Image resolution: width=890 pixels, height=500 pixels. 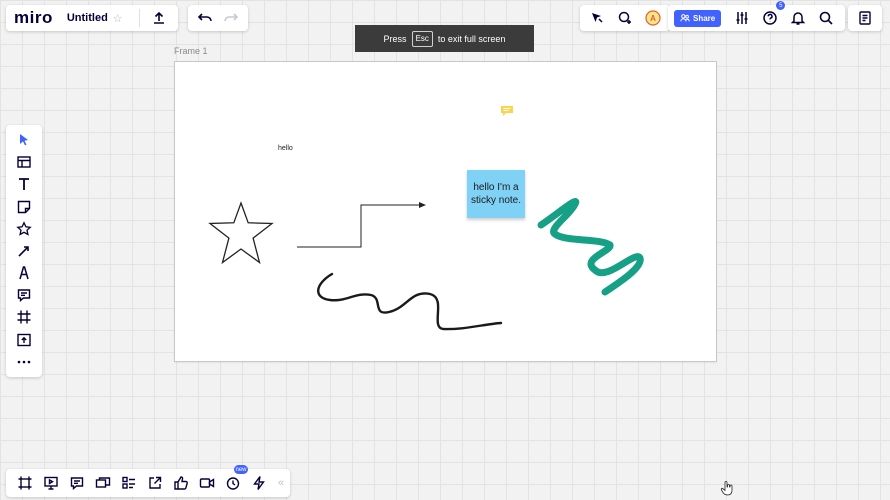 I want to click on fullscreen-toast: Press Esc to exit full screen, so click(x=444, y=38).